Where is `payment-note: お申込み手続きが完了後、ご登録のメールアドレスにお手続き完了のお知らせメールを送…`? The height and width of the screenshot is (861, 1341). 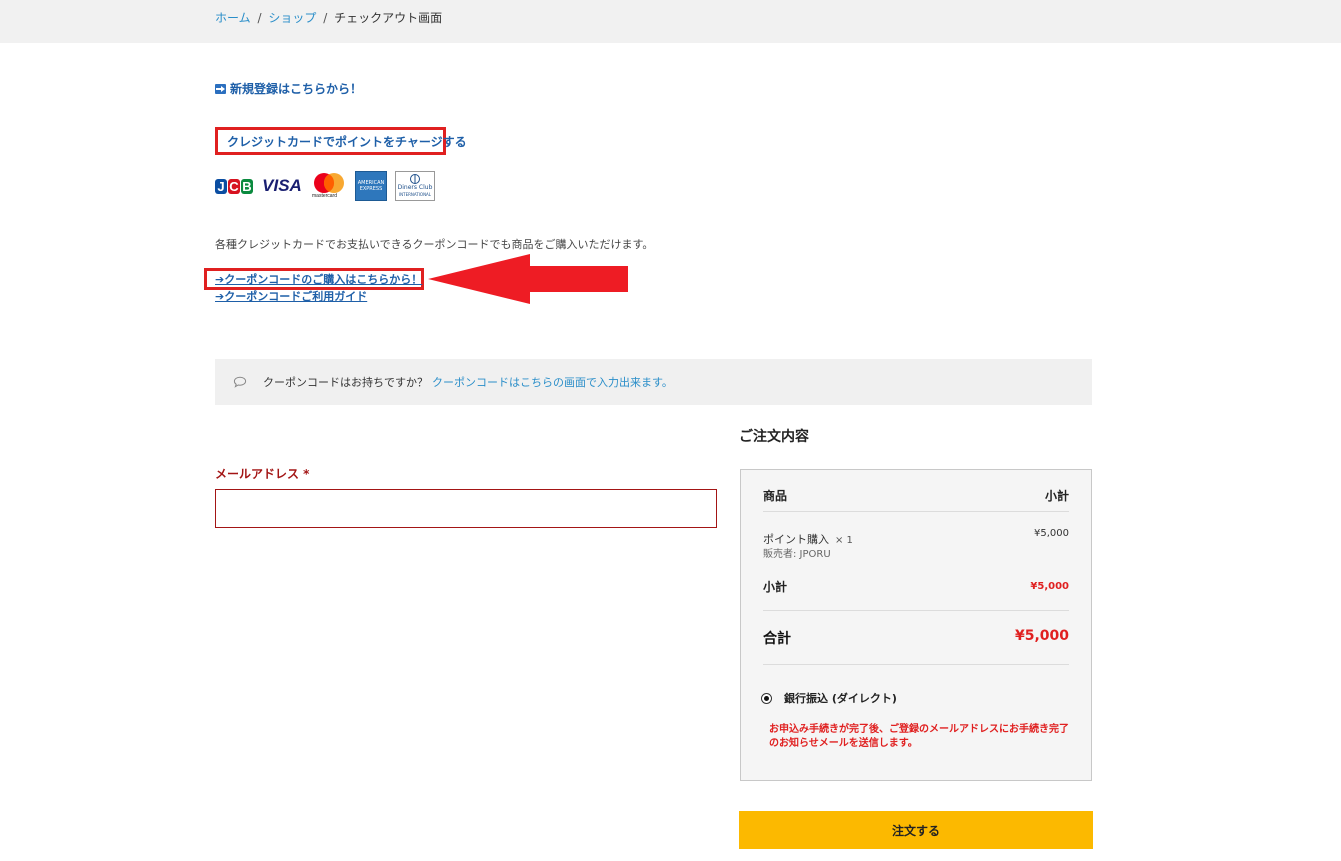
payment-note: お申込み手続きが完了後、ご登録のメールアドレスにお手続き完了のお知らせメールを送… is located at coordinates (919, 736).